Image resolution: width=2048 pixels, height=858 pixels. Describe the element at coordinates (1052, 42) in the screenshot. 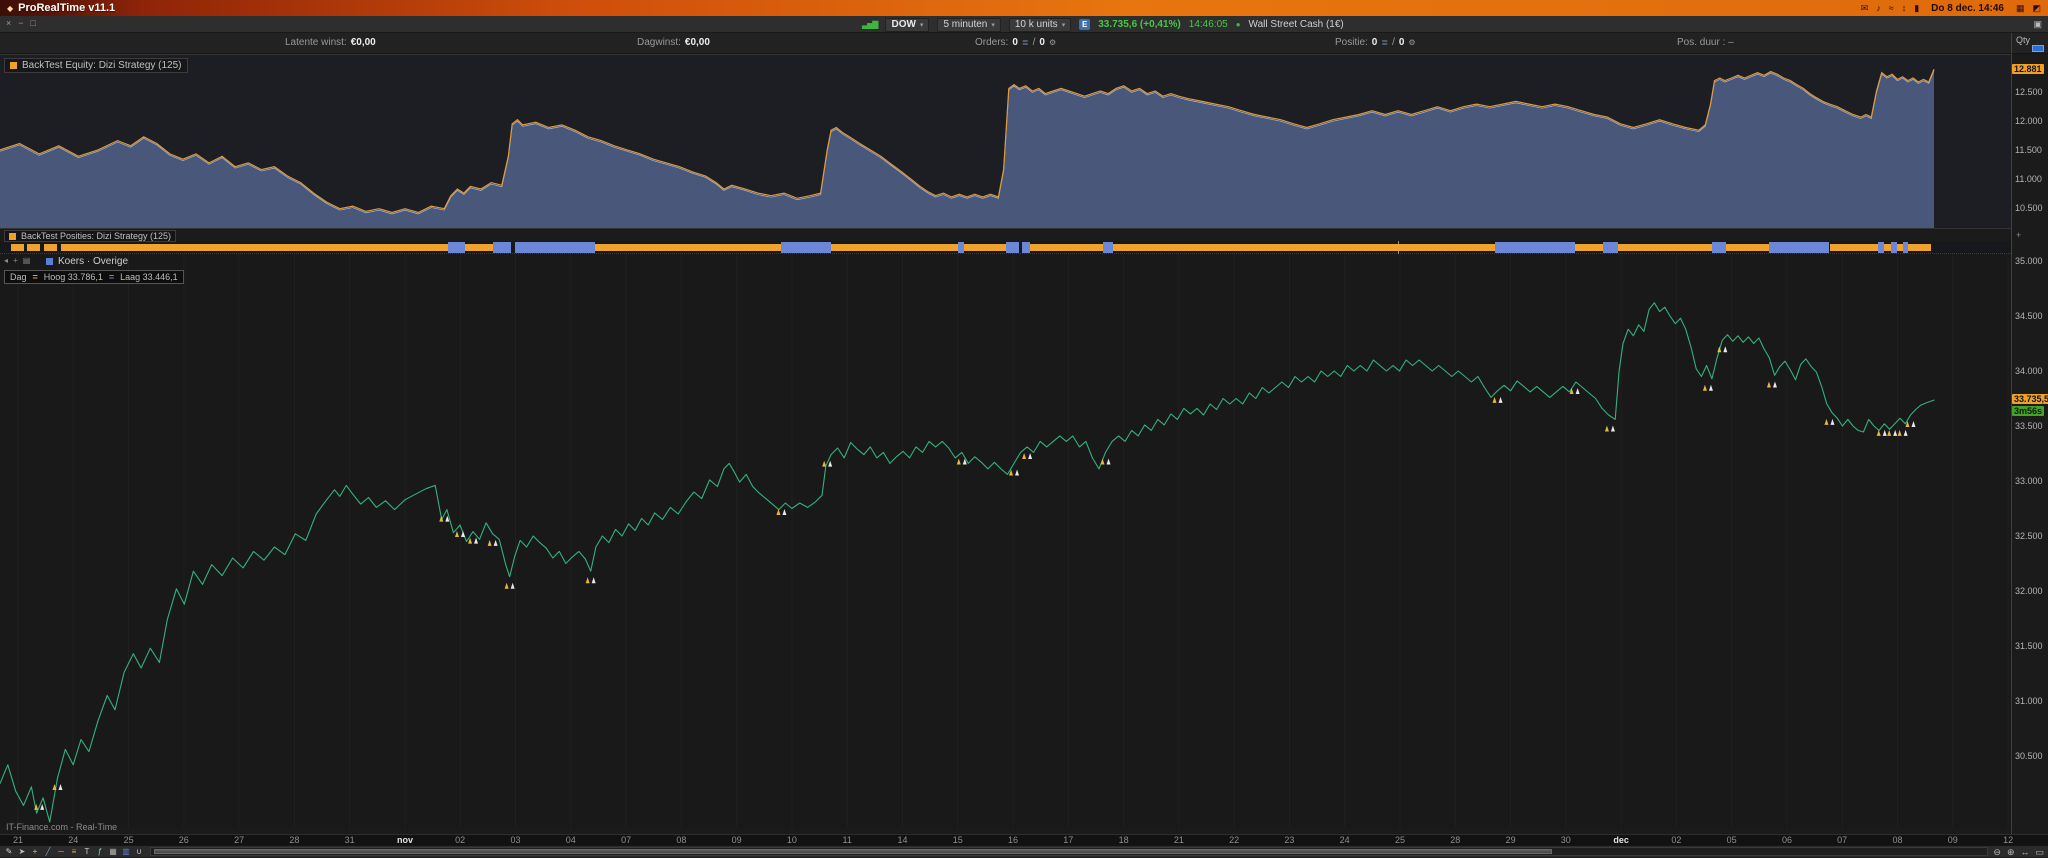

I see `orders-settings-icon: ⚙` at that location.